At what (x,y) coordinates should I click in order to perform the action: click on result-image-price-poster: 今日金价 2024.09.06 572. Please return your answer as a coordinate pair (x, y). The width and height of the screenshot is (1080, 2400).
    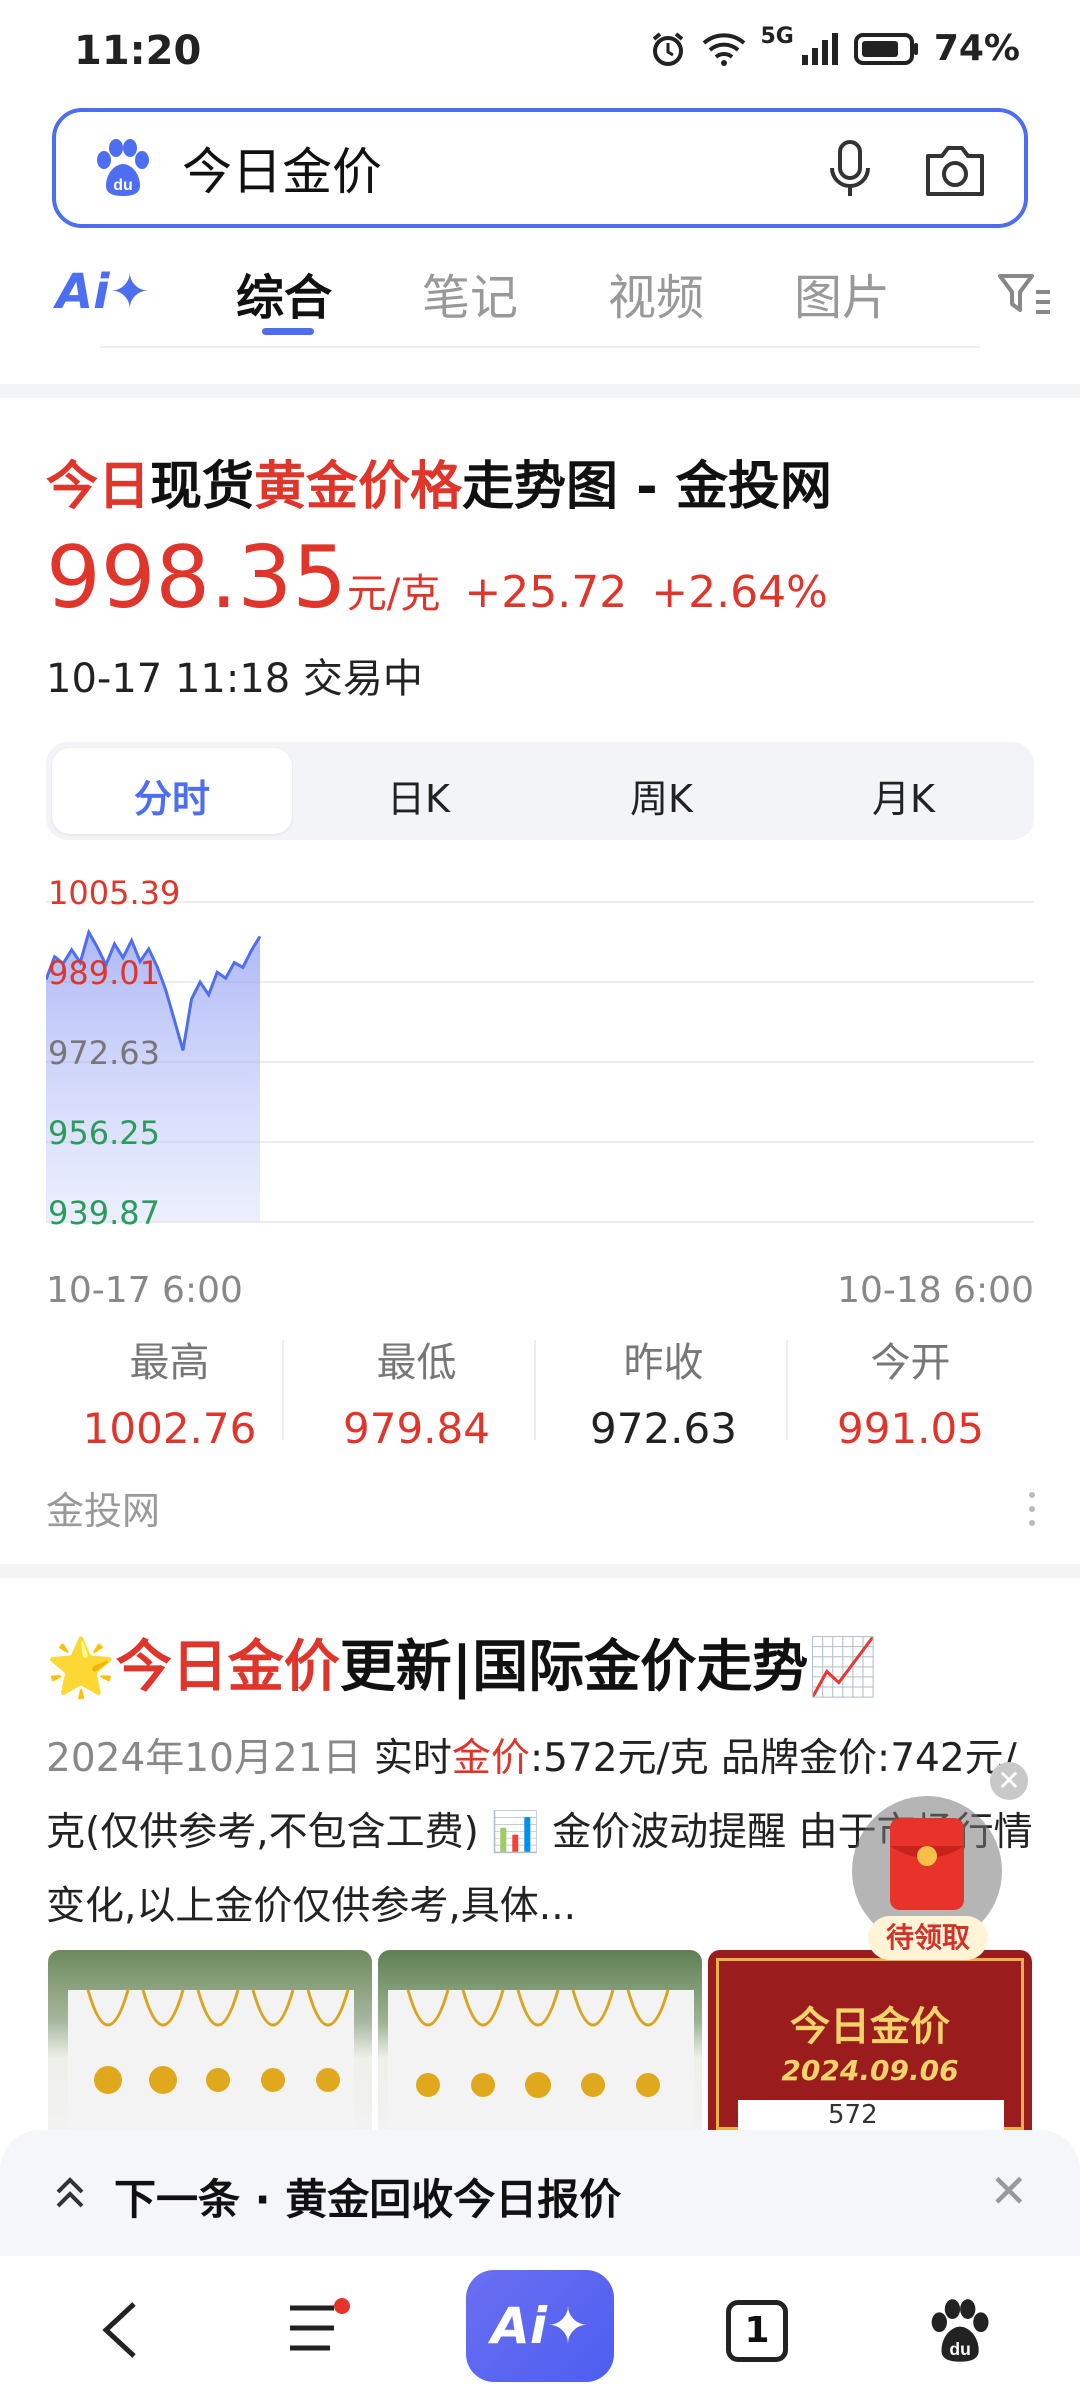
    Looking at the image, I should click on (870, 2040).